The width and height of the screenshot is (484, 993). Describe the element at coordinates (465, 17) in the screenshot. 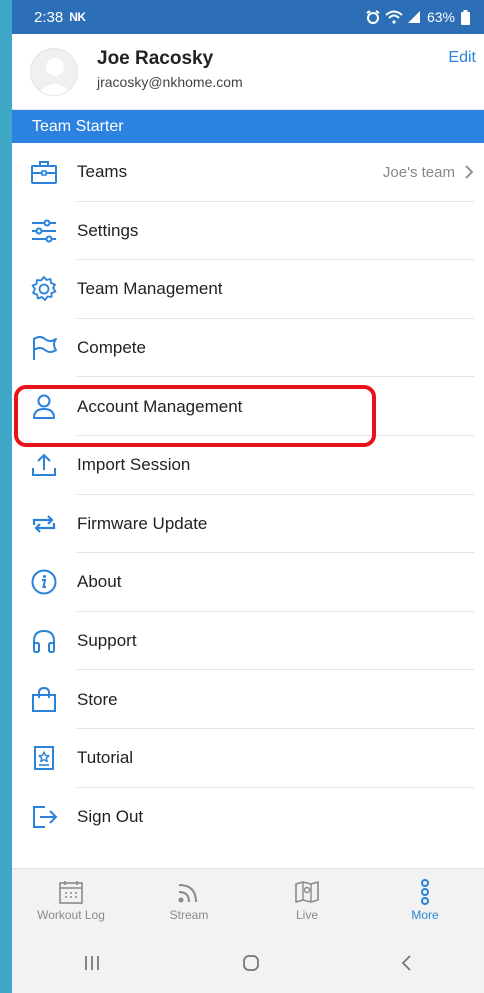

I see `battery-icon` at that location.